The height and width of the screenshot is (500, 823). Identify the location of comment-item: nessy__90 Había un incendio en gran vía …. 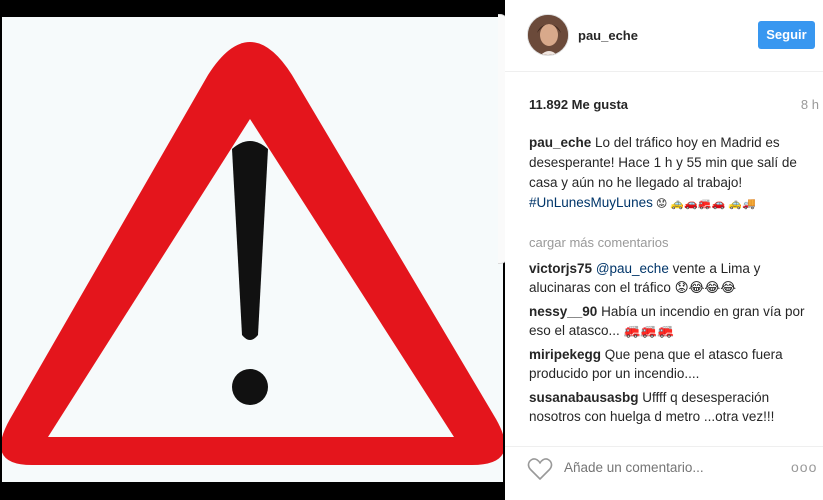
(673, 321).